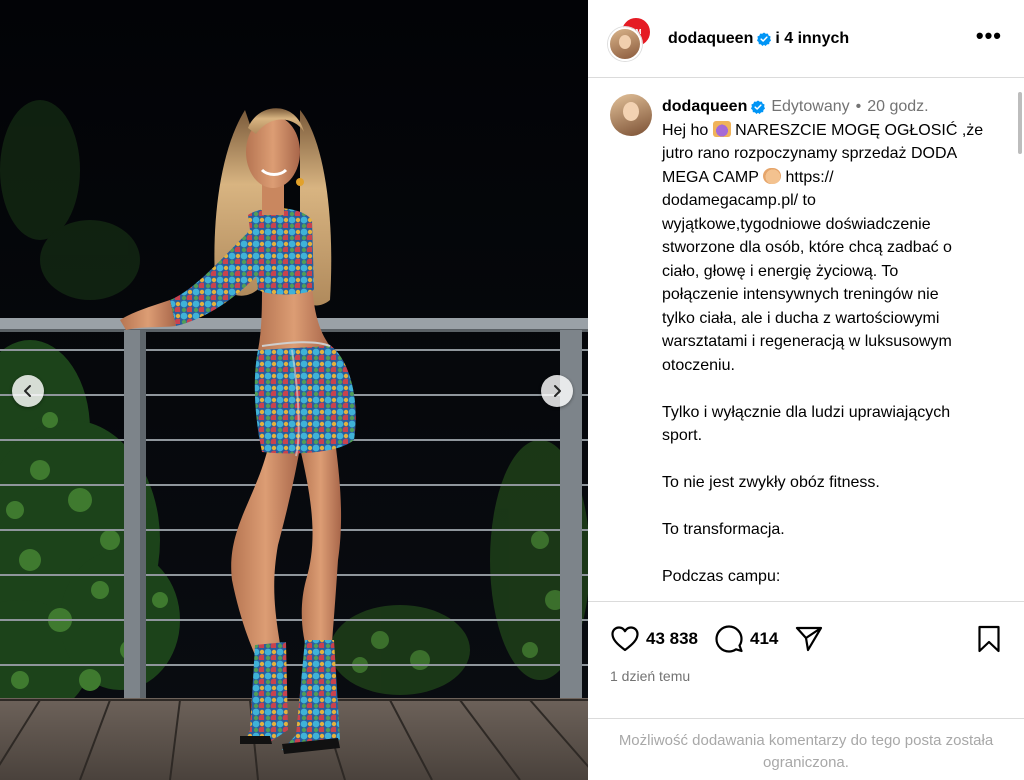 The image size is (1024, 780). I want to click on save-button, so click(989, 639).